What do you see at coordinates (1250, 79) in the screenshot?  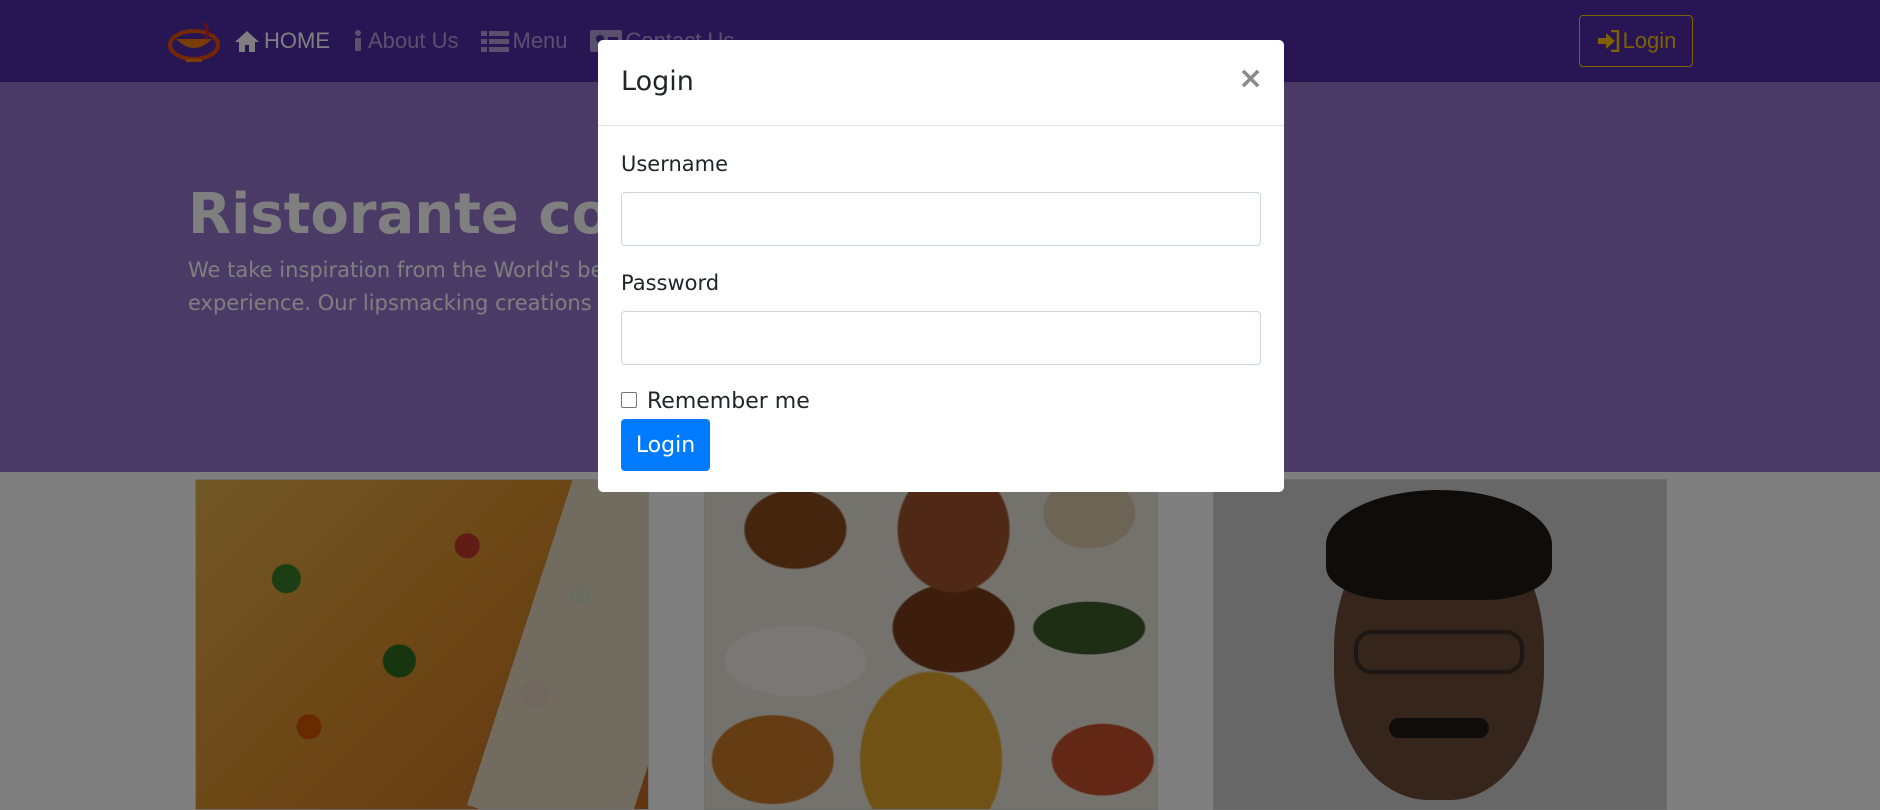 I see `close-icon: ×` at bounding box center [1250, 79].